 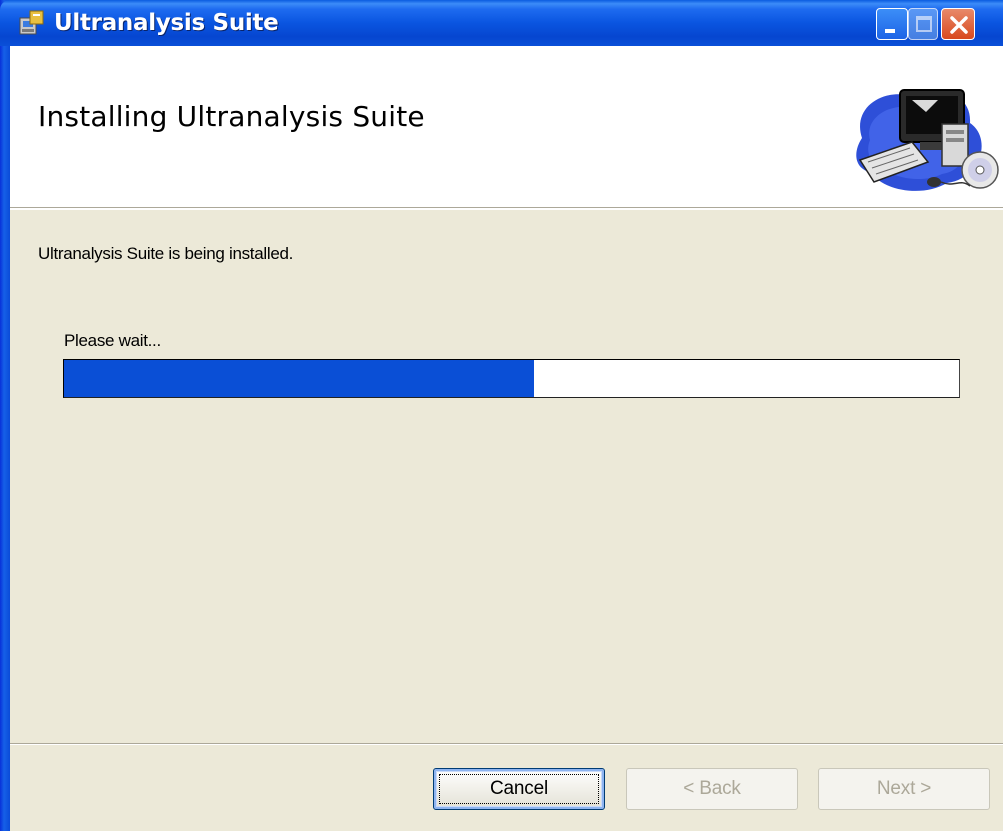 What do you see at coordinates (32, 23) in the screenshot?
I see `installer-icon` at bounding box center [32, 23].